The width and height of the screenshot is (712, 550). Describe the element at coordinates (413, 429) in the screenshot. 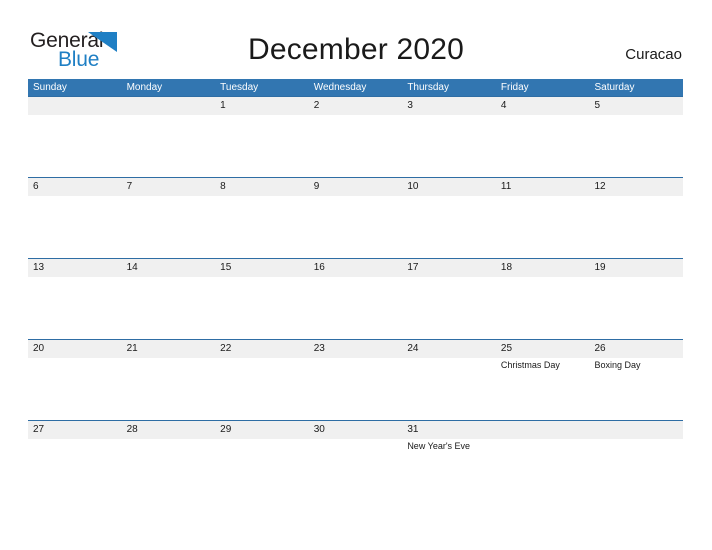

I see `day-number: 31` at that location.